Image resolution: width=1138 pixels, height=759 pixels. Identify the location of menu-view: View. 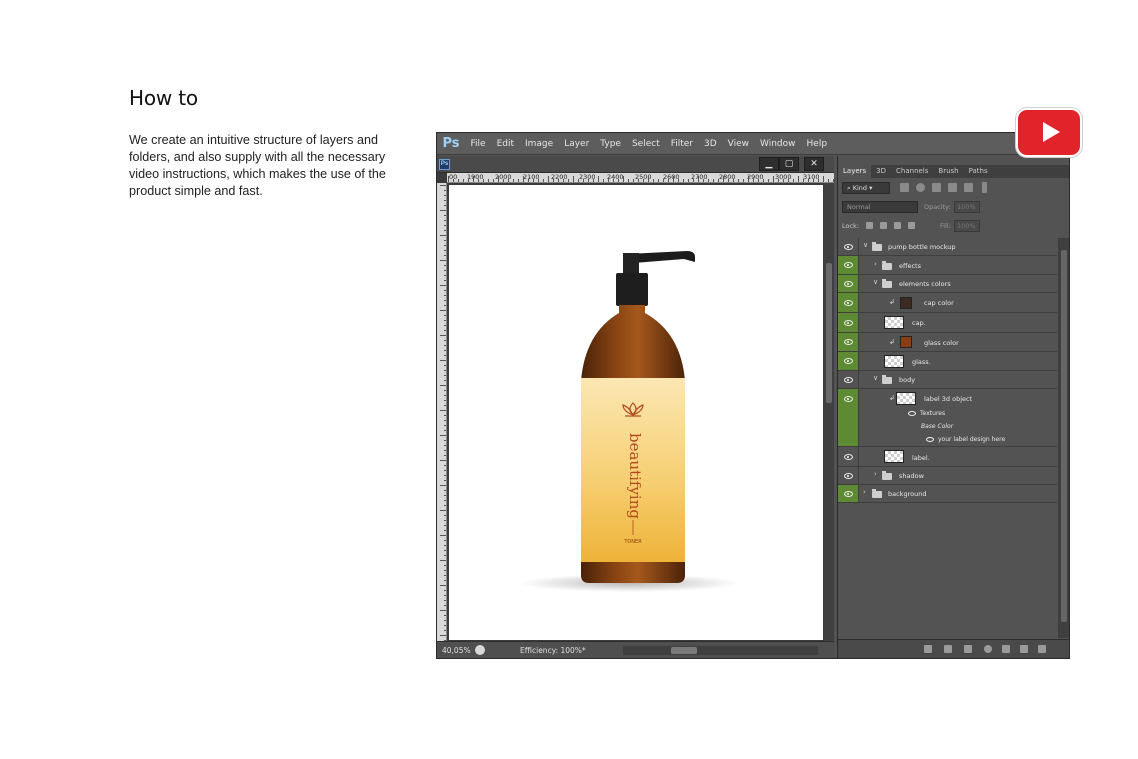
(738, 144).